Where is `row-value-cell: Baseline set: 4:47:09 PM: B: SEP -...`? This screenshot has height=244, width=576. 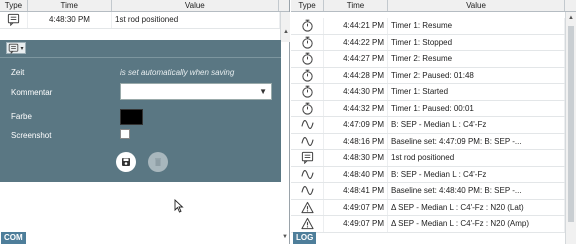
row-value-cell: Baseline set: 4:47:09 PM: B: SEP -... is located at coordinates (476, 141).